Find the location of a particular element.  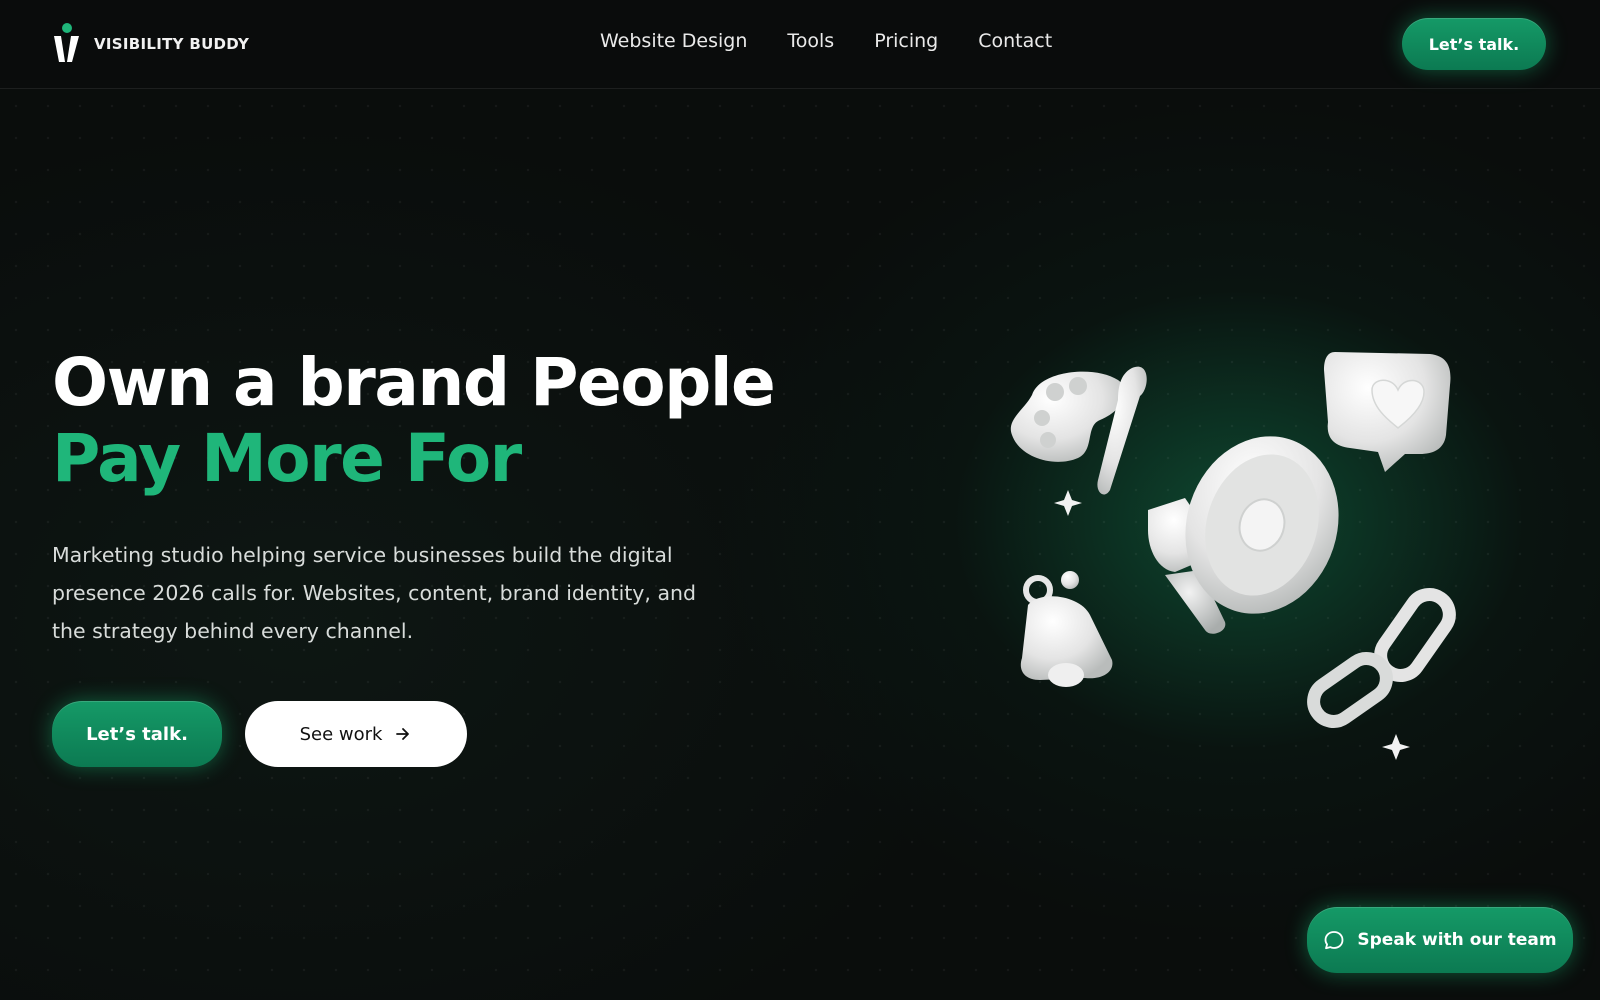

palette-icon is located at coordinates (1078, 430).